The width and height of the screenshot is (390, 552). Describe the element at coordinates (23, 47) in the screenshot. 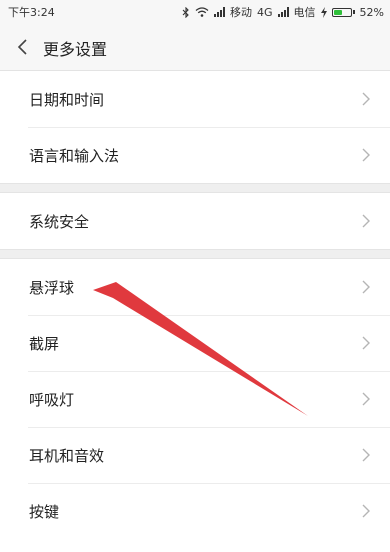

I see `chevron-left-icon` at that location.